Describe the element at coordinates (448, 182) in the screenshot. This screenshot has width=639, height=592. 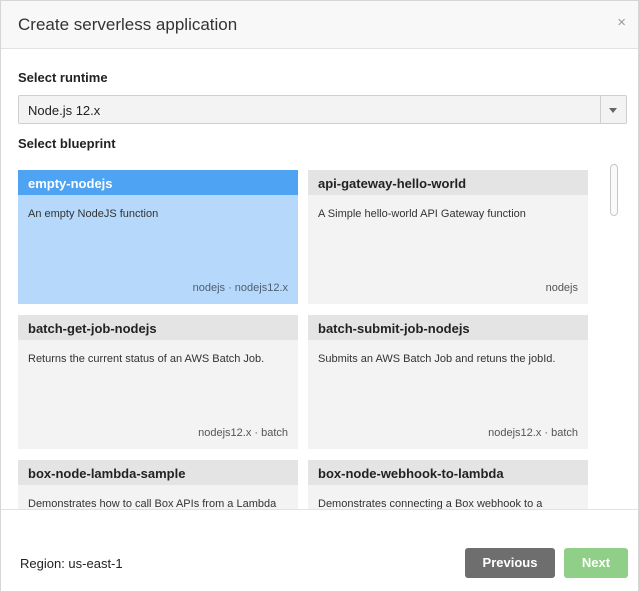
I see `card-title: api-gateway-hello-world` at that location.